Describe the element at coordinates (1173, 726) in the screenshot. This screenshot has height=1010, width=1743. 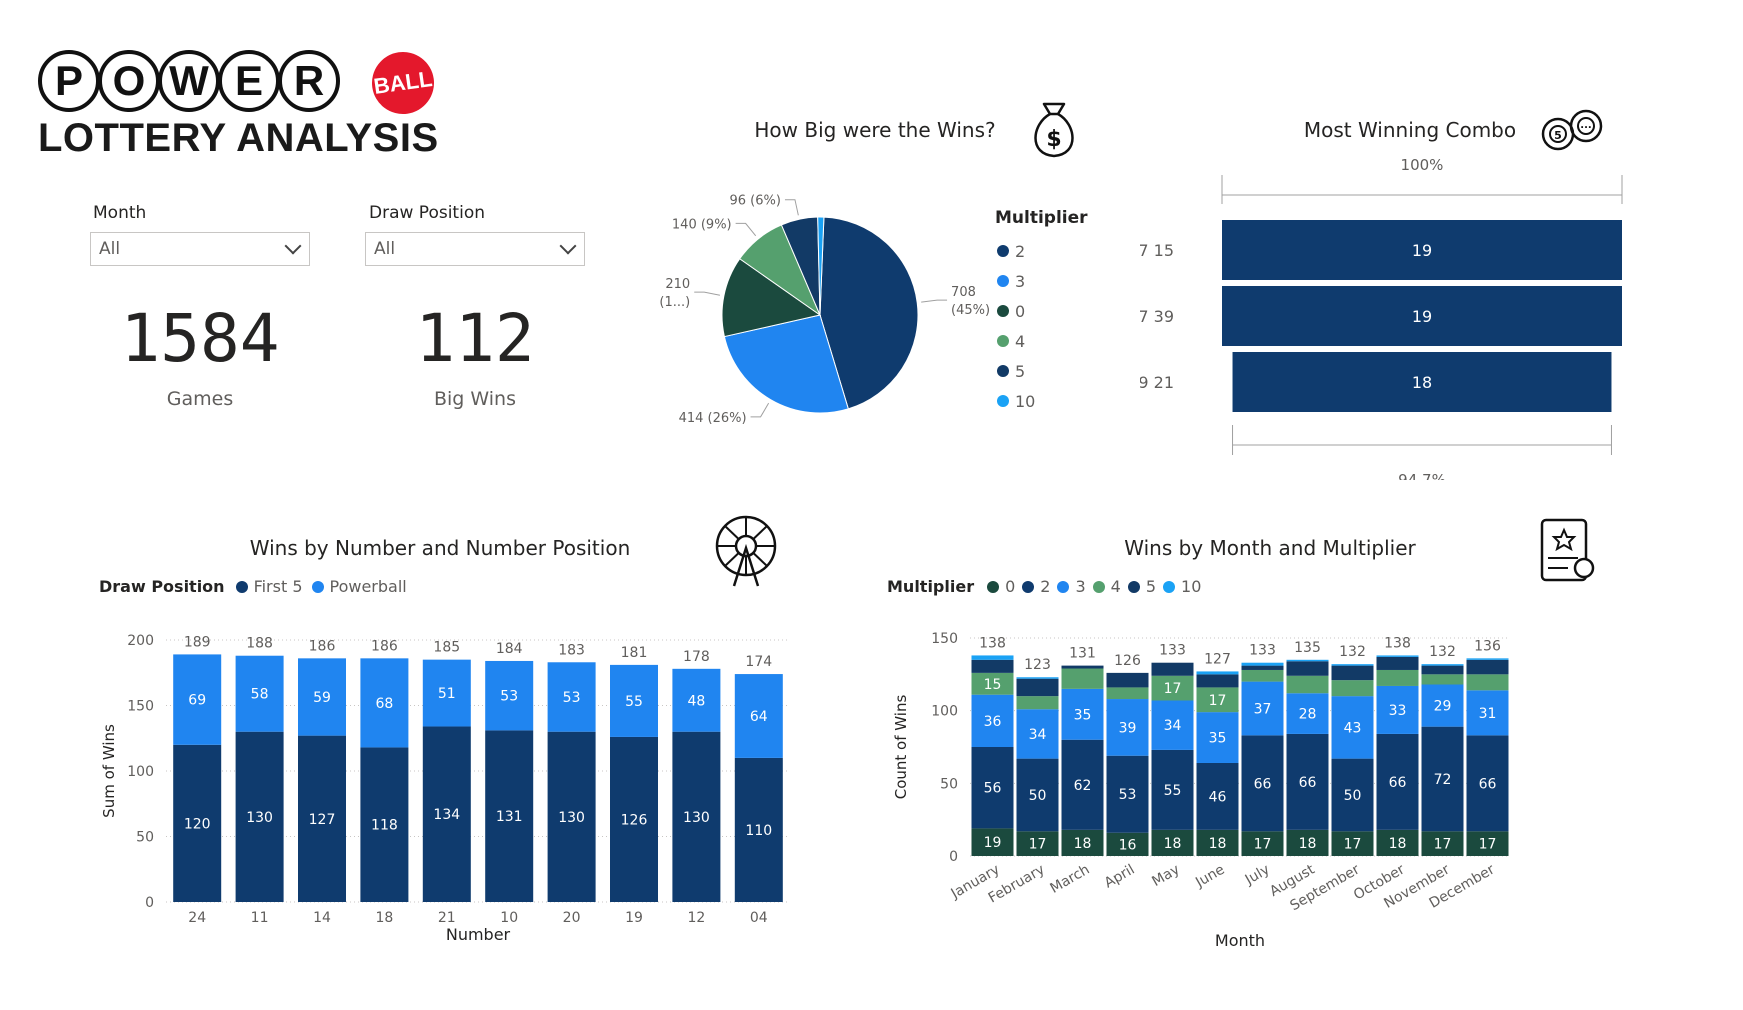
I see `bar-data-label: 34` at that location.